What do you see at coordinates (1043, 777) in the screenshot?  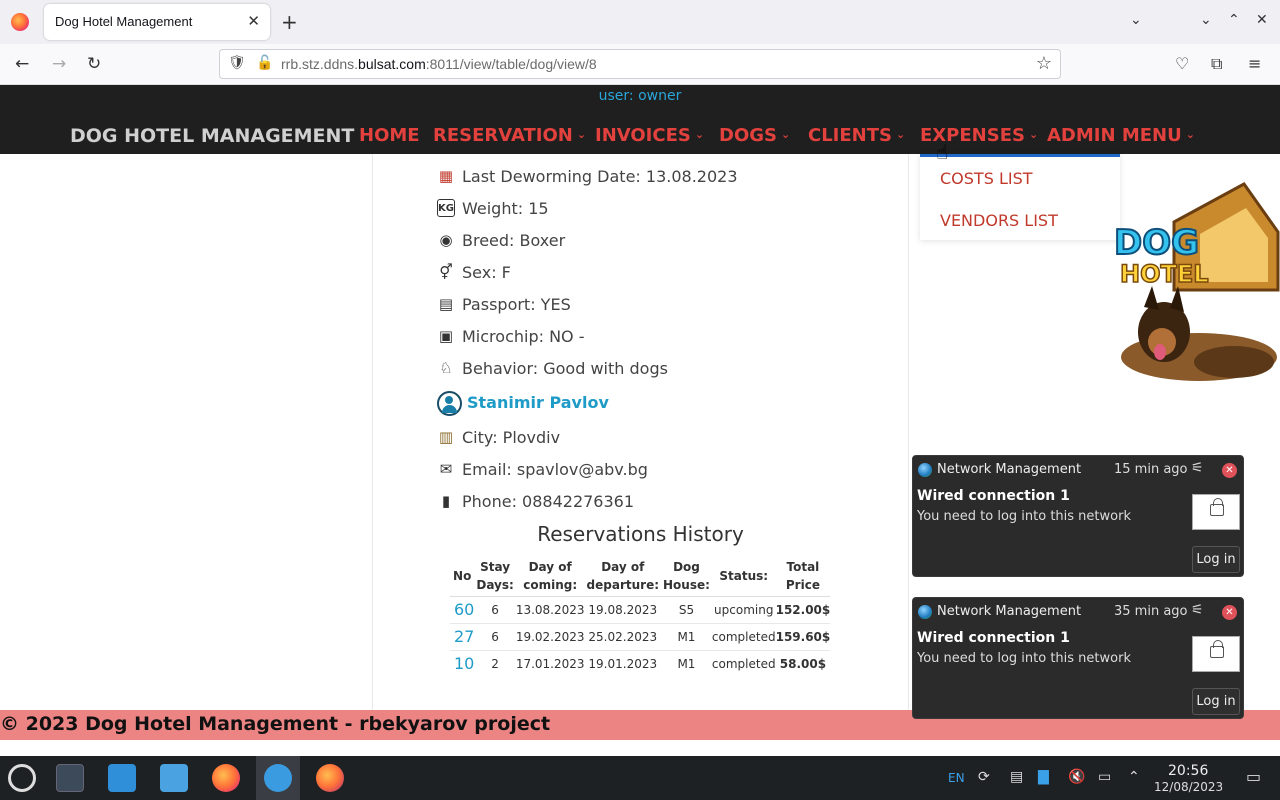 I see `notifications-icon: ▇` at bounding box center [1043, 777].